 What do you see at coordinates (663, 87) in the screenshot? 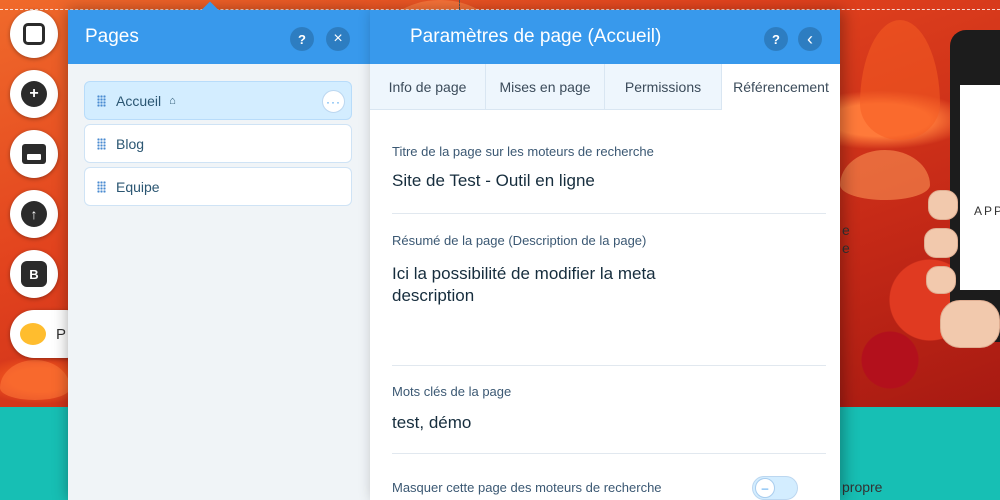
I see `tab-permissions: Permissions` at bounding box center [663, 87].